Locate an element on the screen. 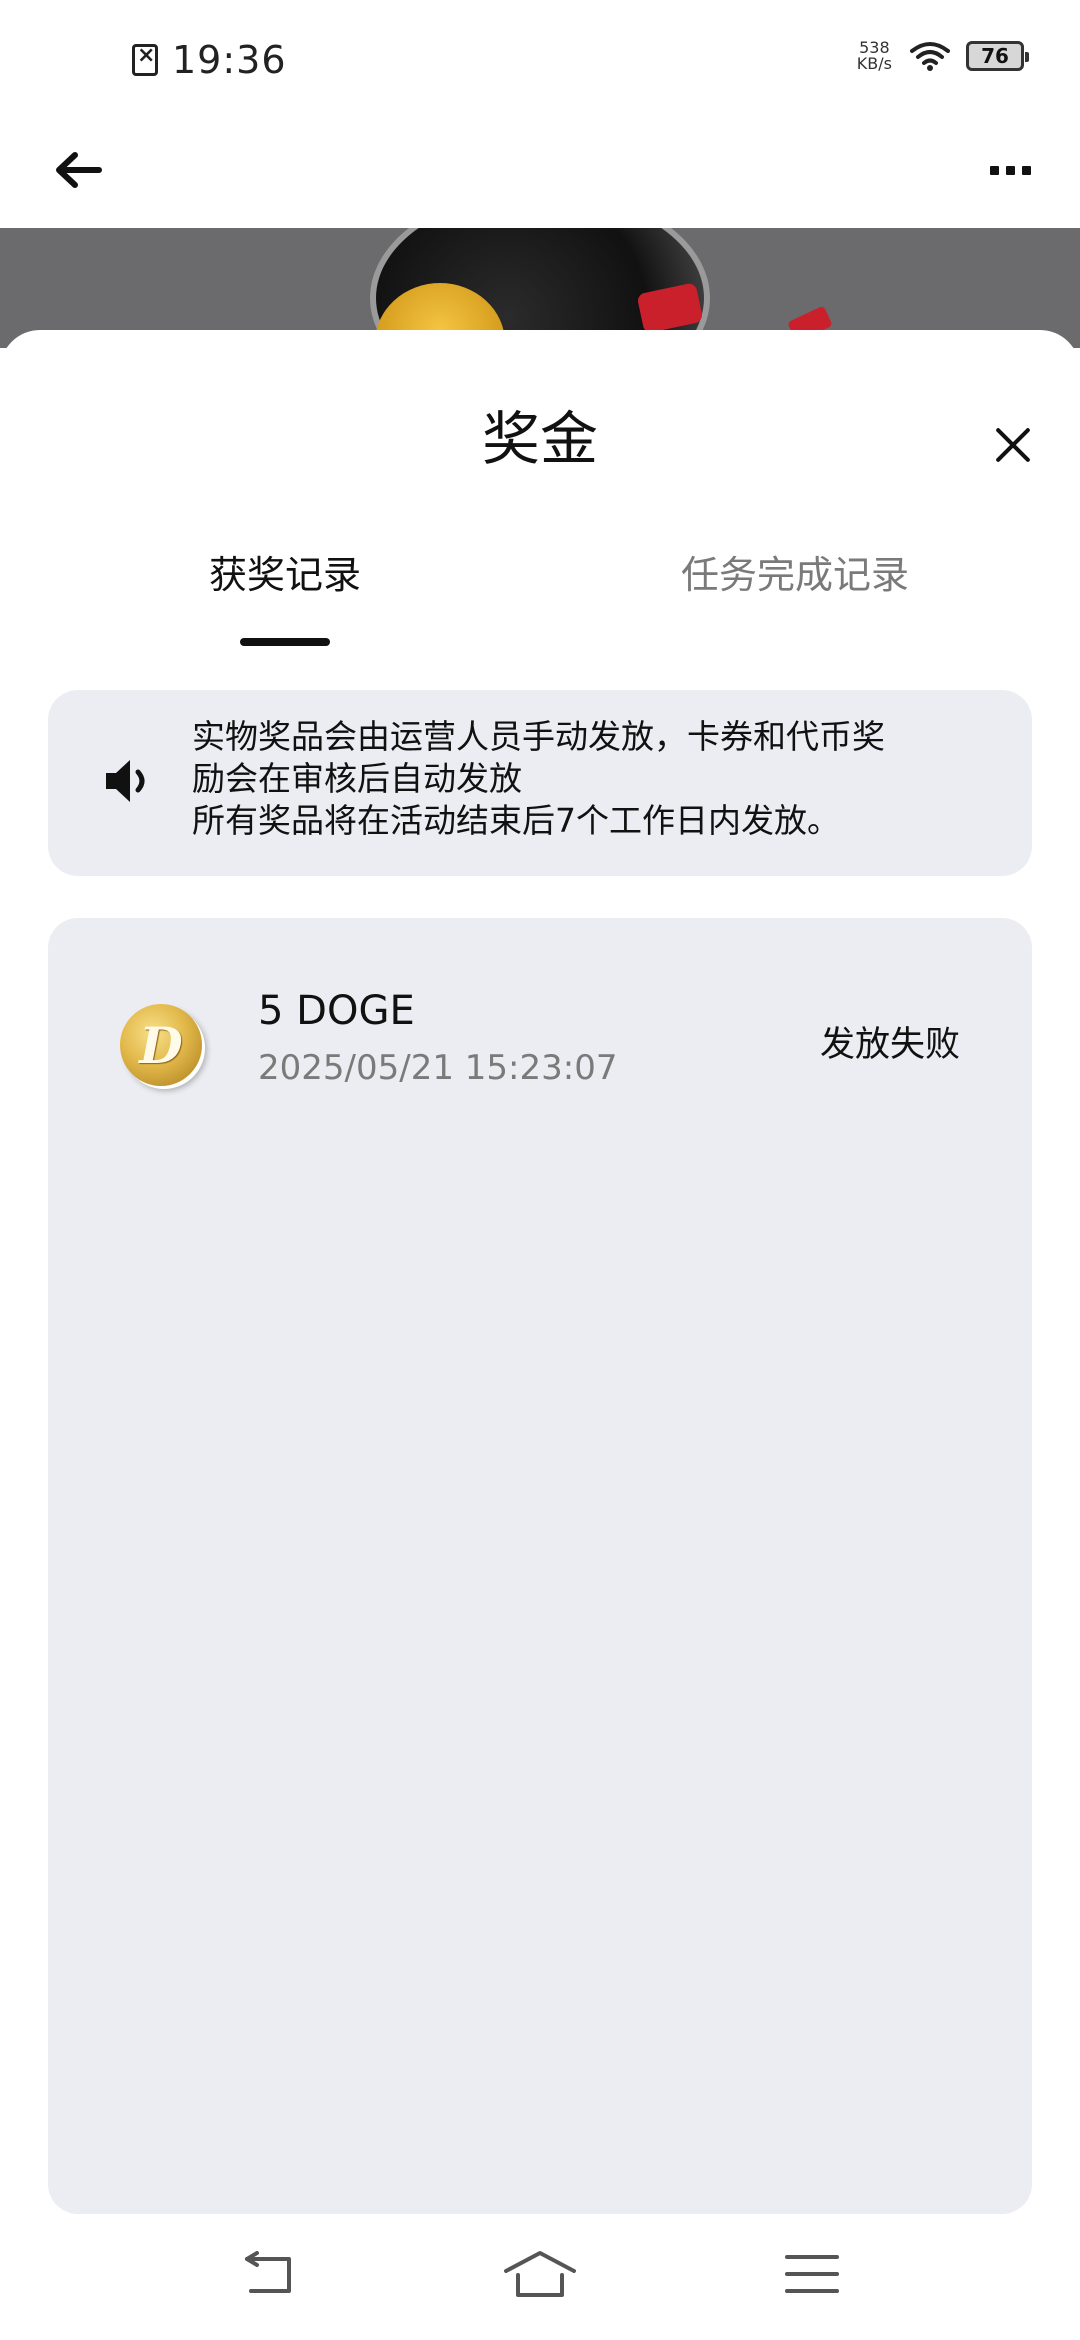 The height and width of the screenshot is (2340, 1080). network-speed-unit: KB/s is located at coordinates (874, 63).